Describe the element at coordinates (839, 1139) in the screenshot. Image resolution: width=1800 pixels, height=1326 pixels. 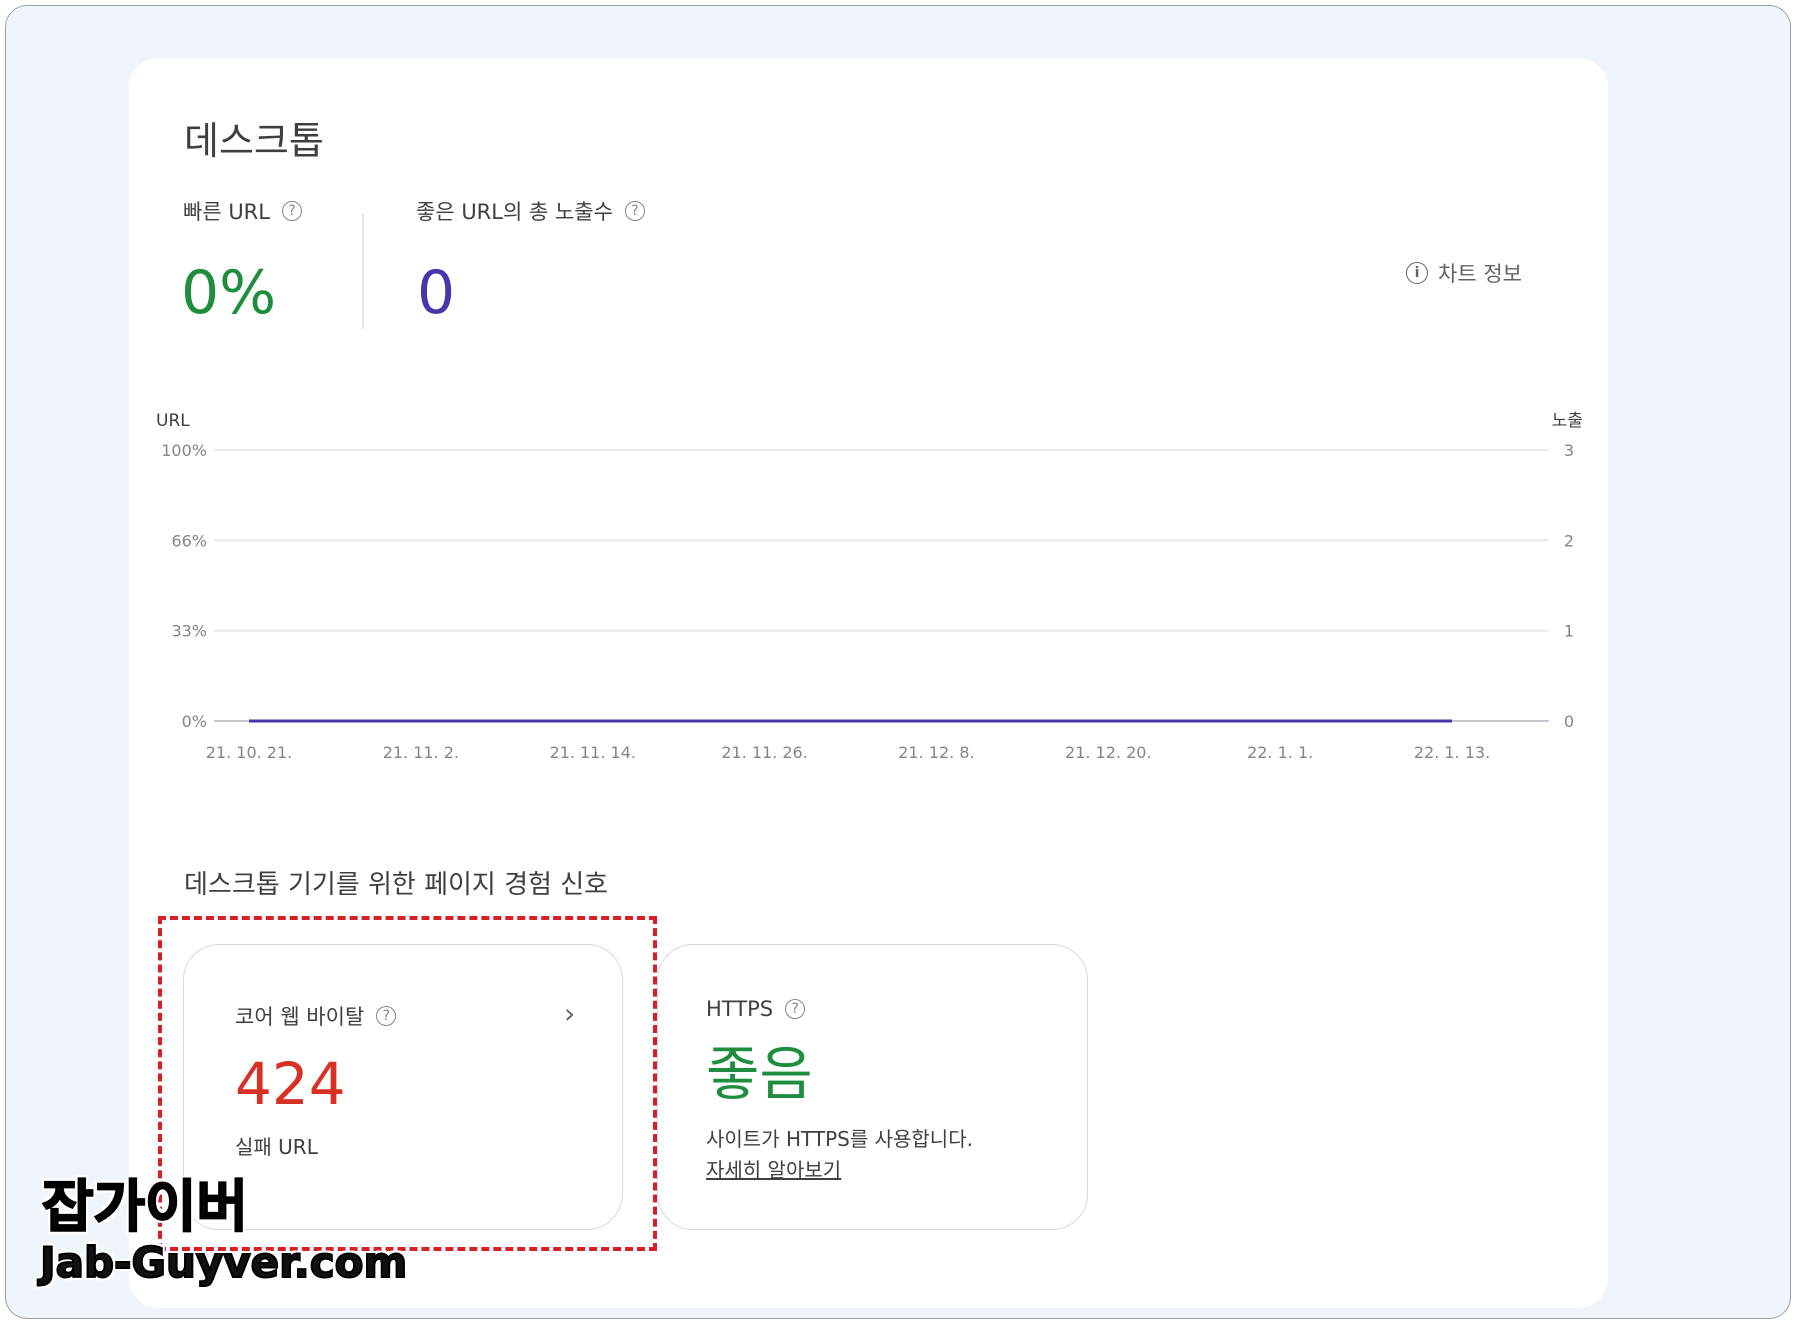
I see `https-description: 사이트가 HTTPS를 사용합니다.` at that location.